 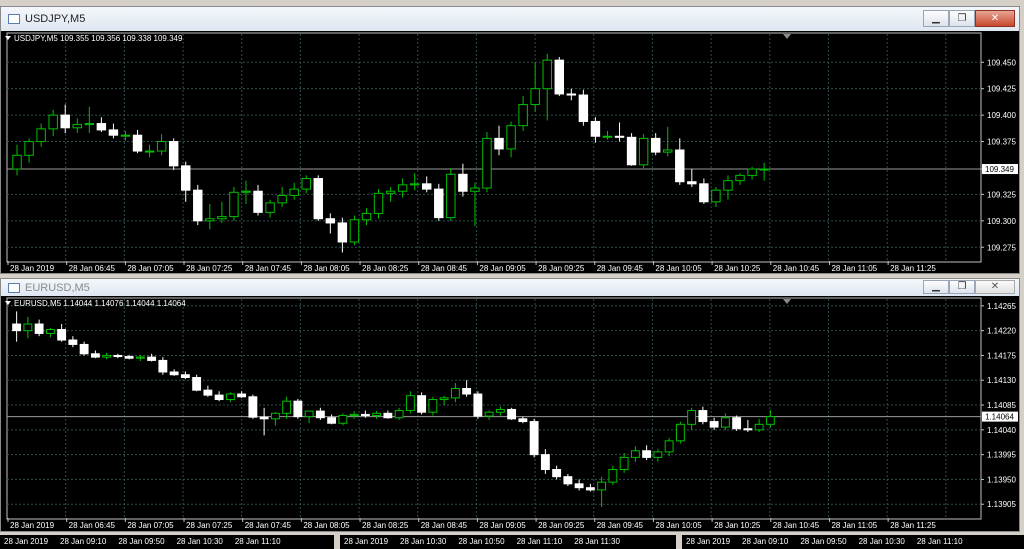 I want to click on titlebar-eurusd: EURUSD,M5 ▁ ❐ ✕, so click(x=510, y=287).